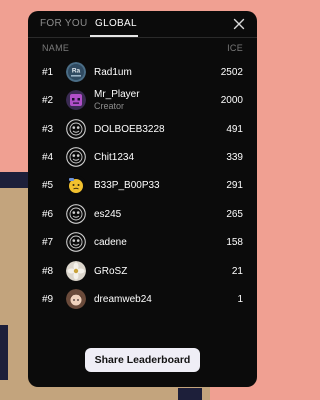 This screenshot has height=400, width=320. Describe the element at coordinates (235, 48) in the screenshot. I see `ice-column-header: ICE` at that location.